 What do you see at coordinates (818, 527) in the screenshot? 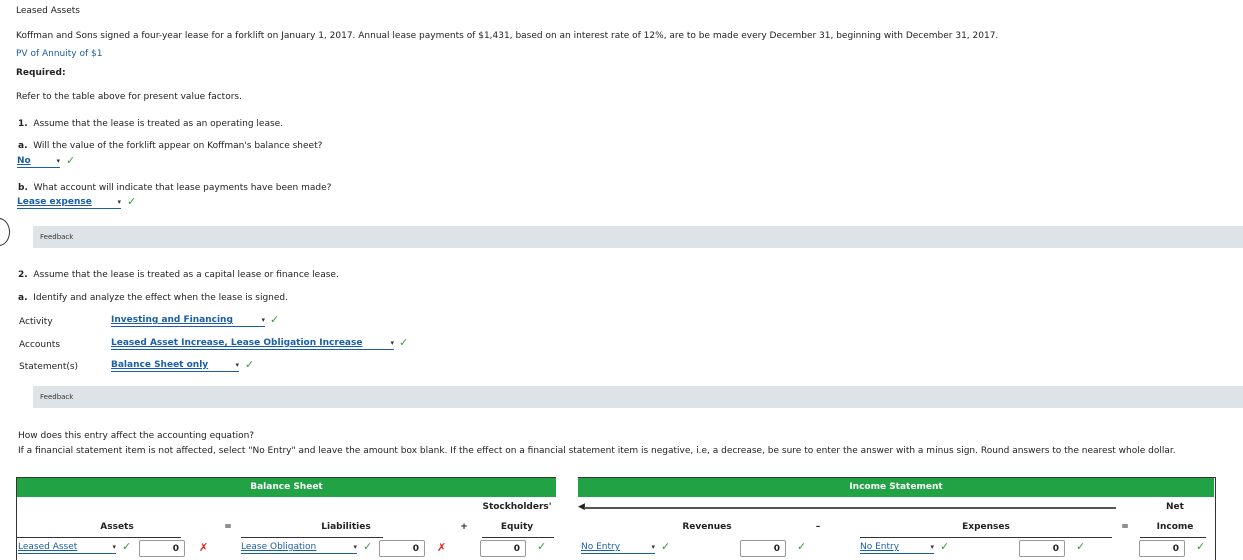
I see `minus-sign: –` at bounding box center [818, 527].